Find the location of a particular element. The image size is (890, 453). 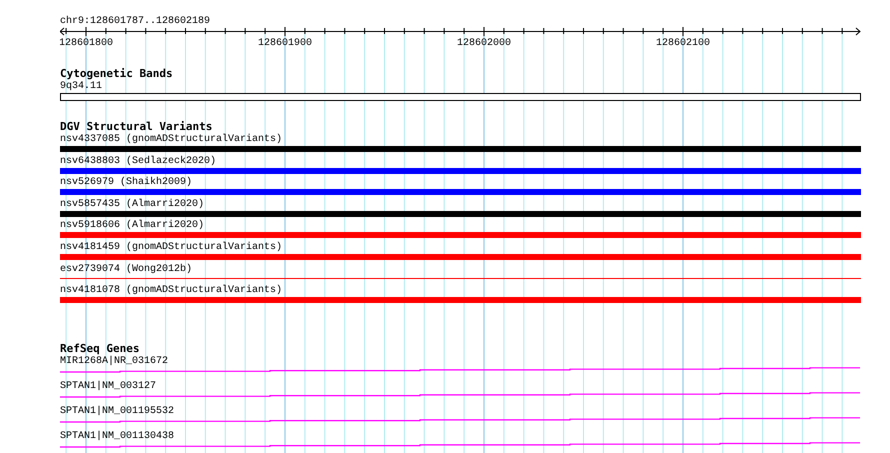

feature-label: nsv4181459 (gnomADStructuralVariants) is located at coordinates (171, 247).